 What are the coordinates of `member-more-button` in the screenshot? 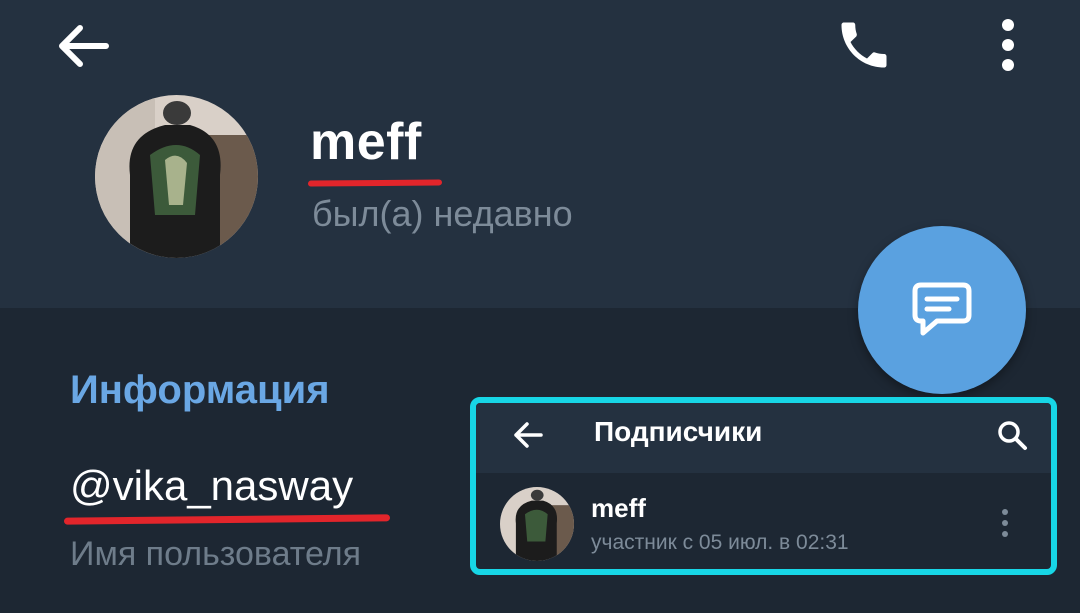 It's located at (1005, 523).